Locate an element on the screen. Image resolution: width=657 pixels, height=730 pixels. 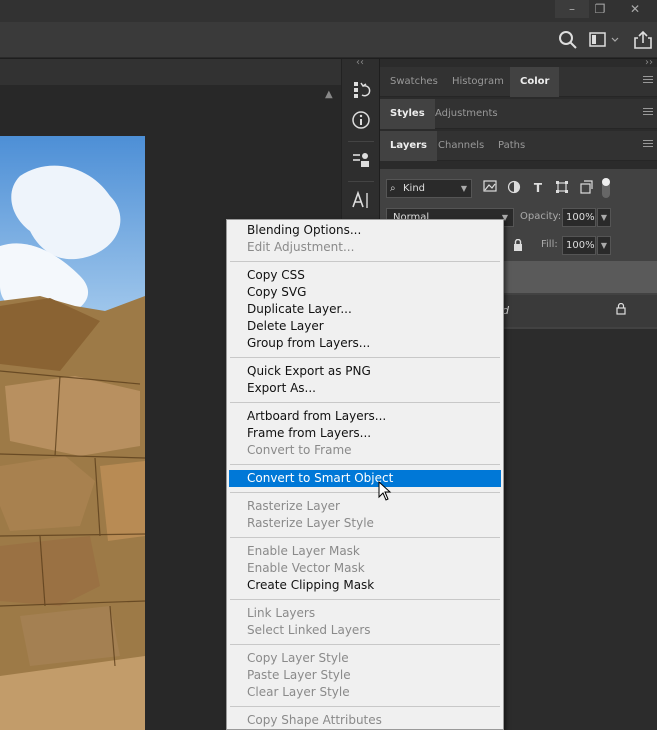
tab-channels: Channels is located at coordinates (461, 146).